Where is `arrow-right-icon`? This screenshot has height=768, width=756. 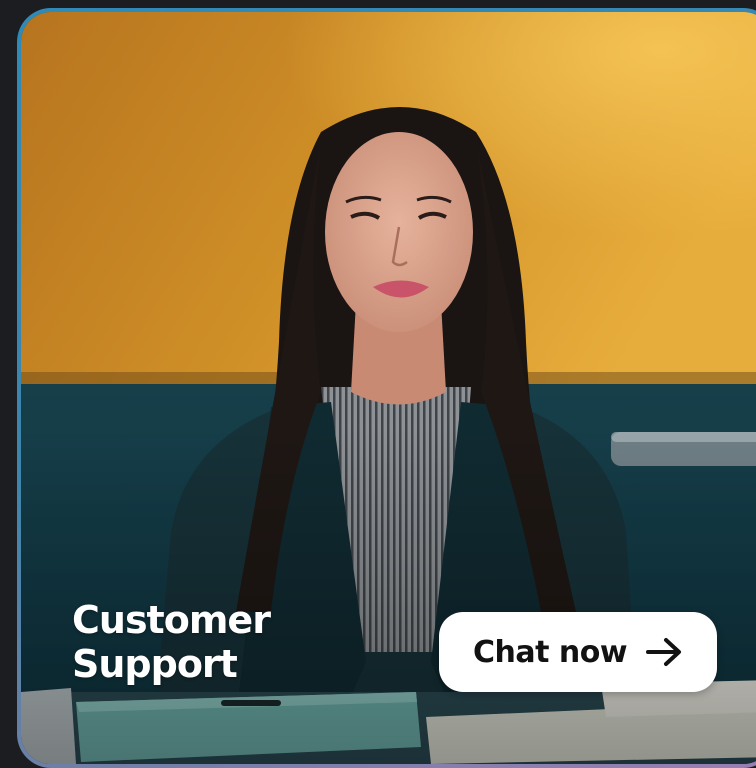 arrow-right-icon is located at coordinates (664, 652).